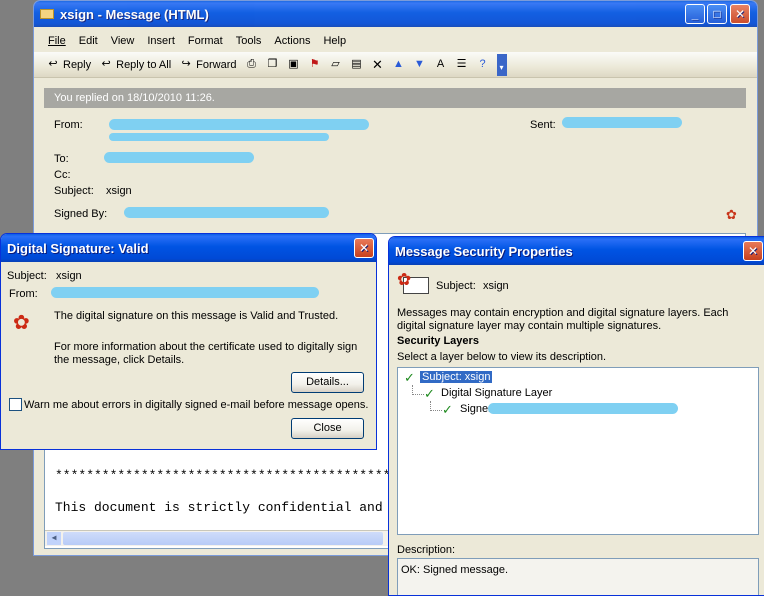 The image size is (764, 596). I want to click on menu-edit: Edit, so click(88, 41).